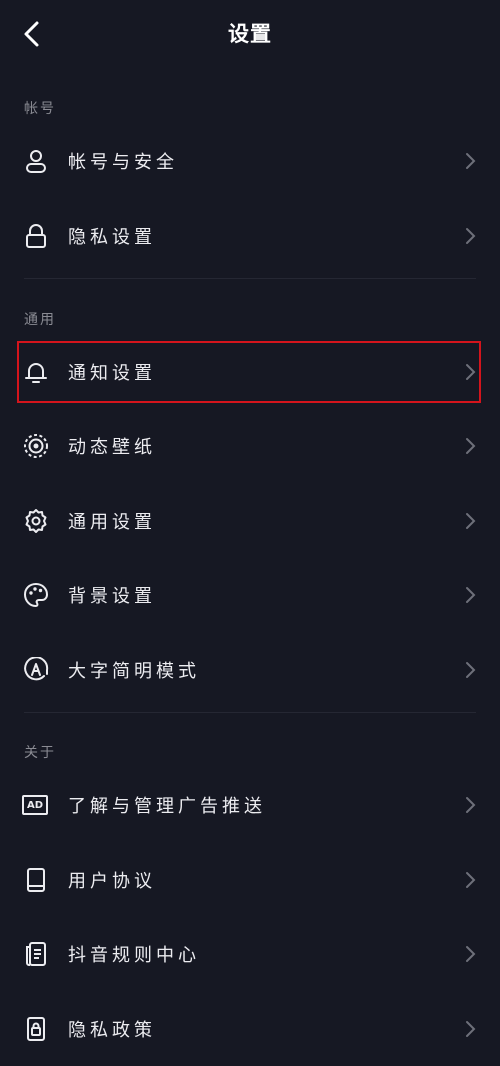  I want to click on settings-item-notifications: 通知设置, so click(250, 372).